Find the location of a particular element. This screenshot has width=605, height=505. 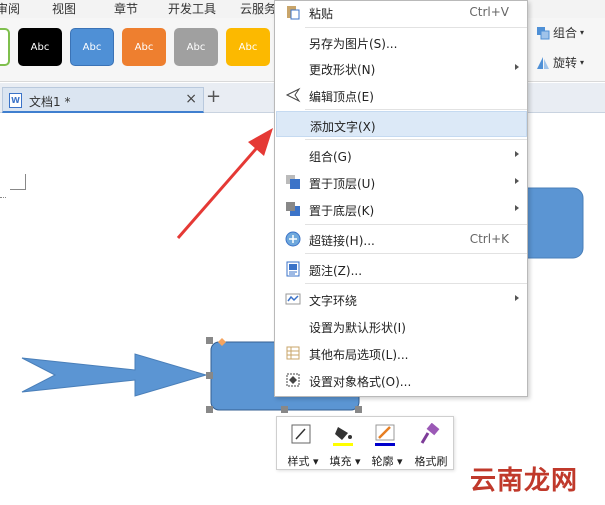

format-object-icon is located at coordinates (293, 380).